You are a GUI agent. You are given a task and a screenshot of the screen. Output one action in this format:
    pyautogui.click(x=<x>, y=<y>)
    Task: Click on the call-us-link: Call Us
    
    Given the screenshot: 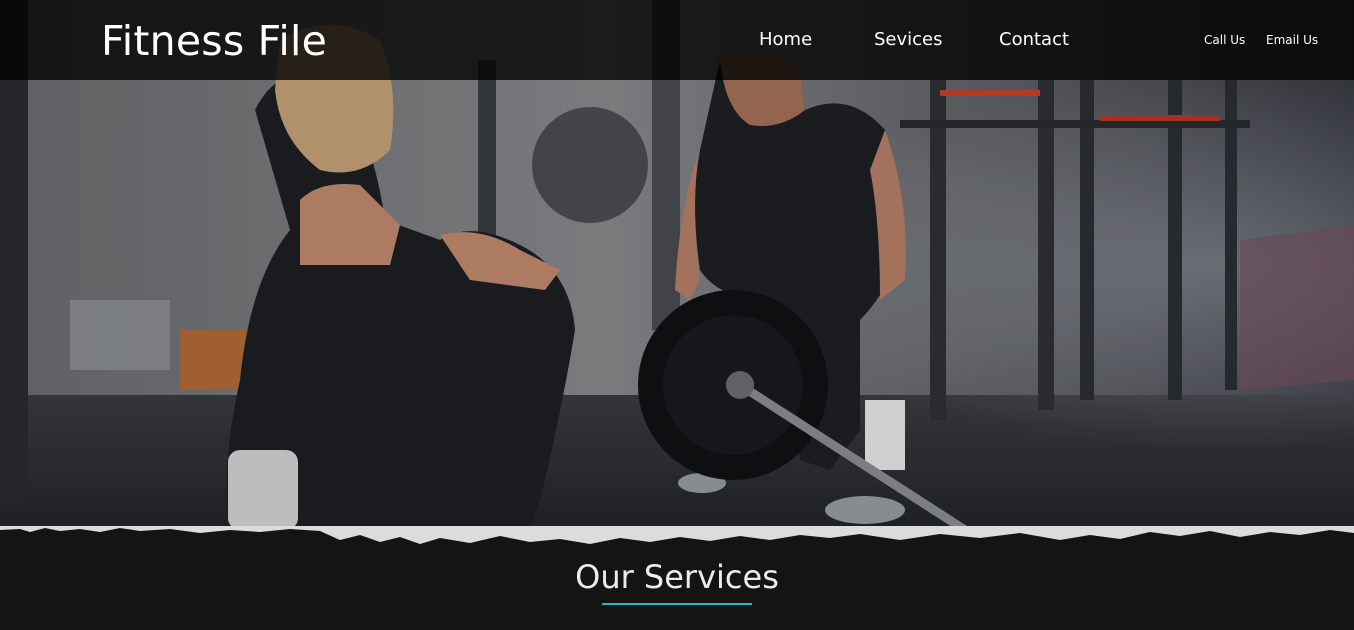 What is the action you would take?
    pyautogui.click(x=1224, y=40)
    